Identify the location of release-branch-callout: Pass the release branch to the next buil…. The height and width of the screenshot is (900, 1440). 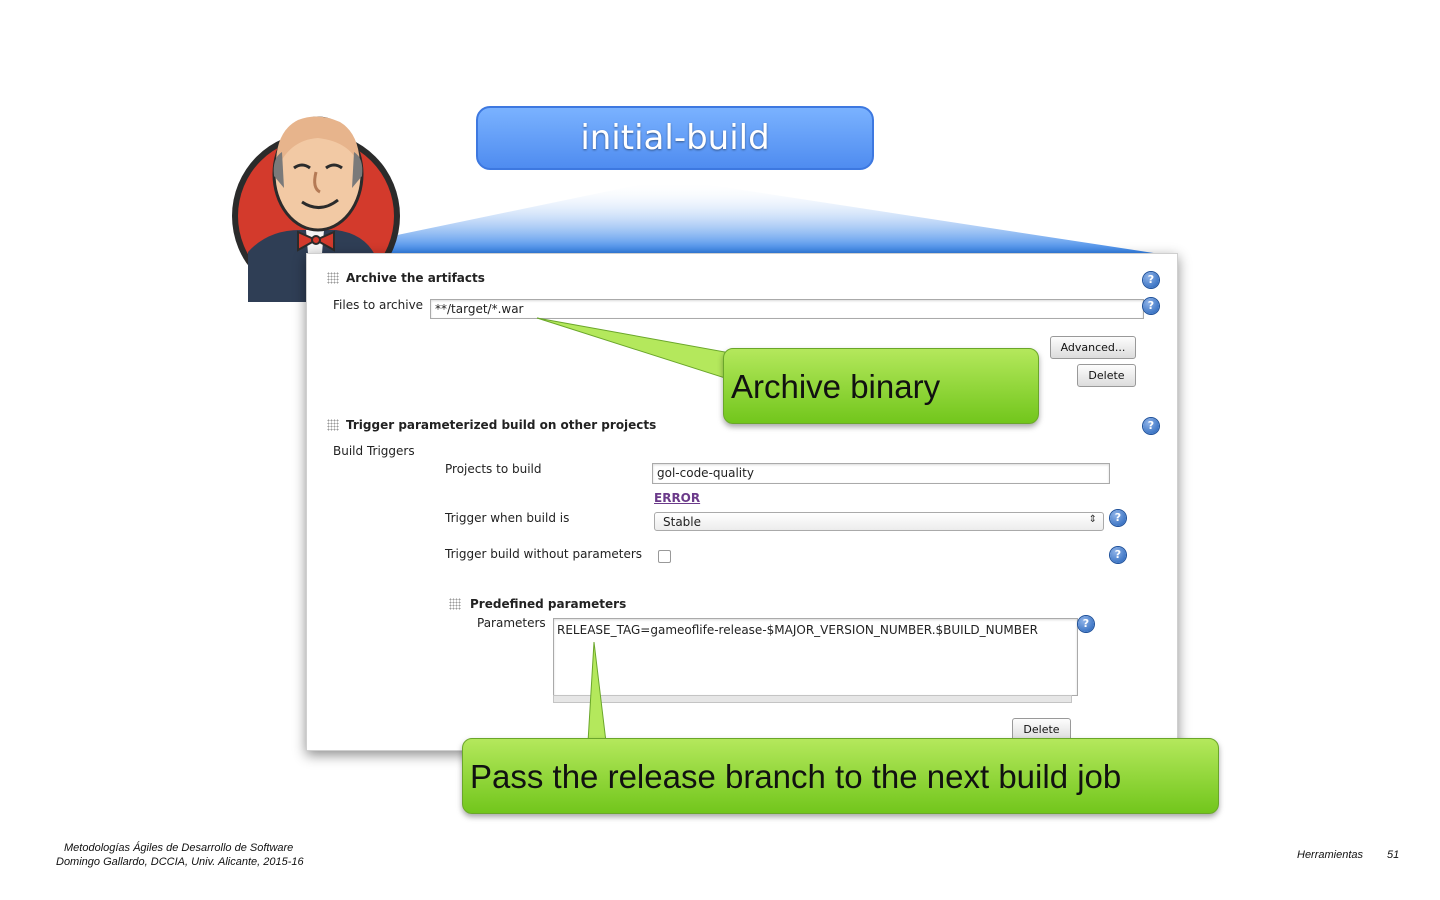
(840, 776).